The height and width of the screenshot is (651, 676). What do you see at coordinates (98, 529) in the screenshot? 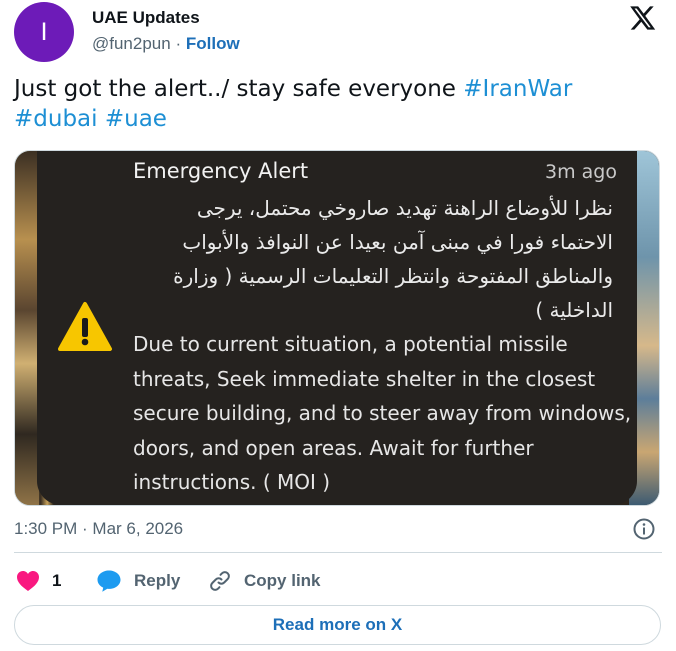
I see `tweet-timestamp: 1:30 PM · Mar 6, 2026` at bounding box center [98, 529].